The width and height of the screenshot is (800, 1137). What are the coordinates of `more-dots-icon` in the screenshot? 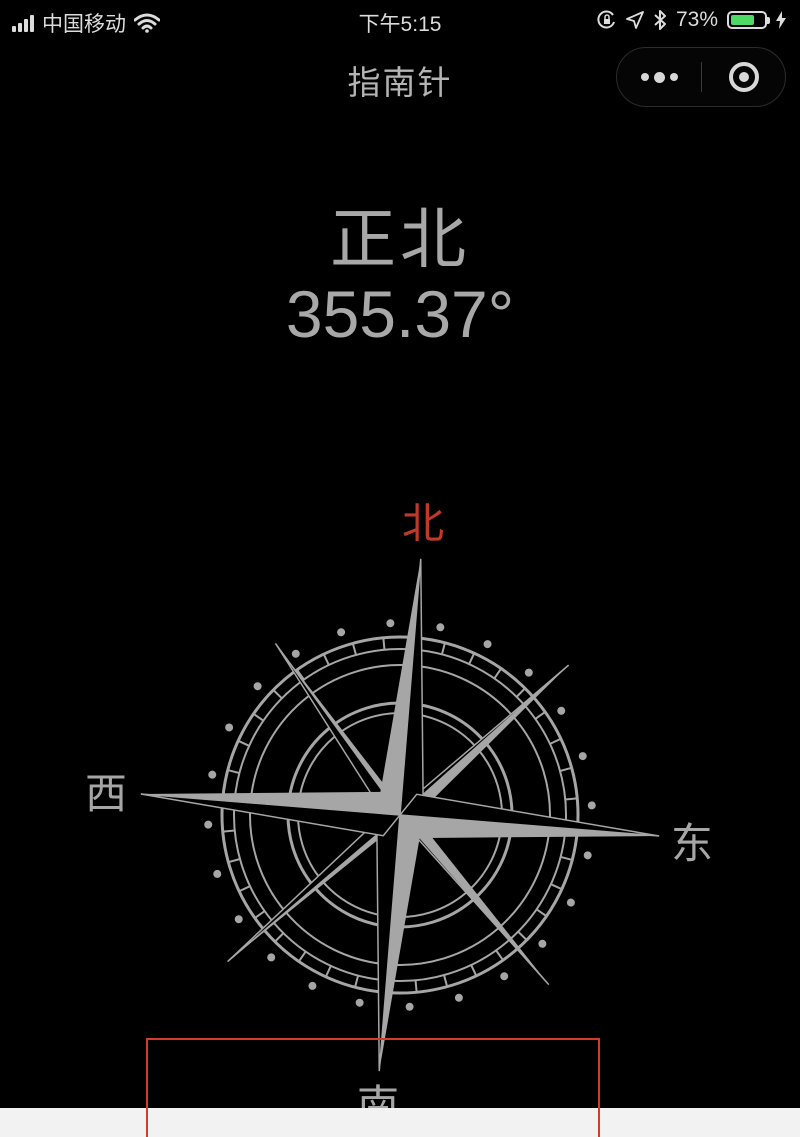 It's located at (659, 77).